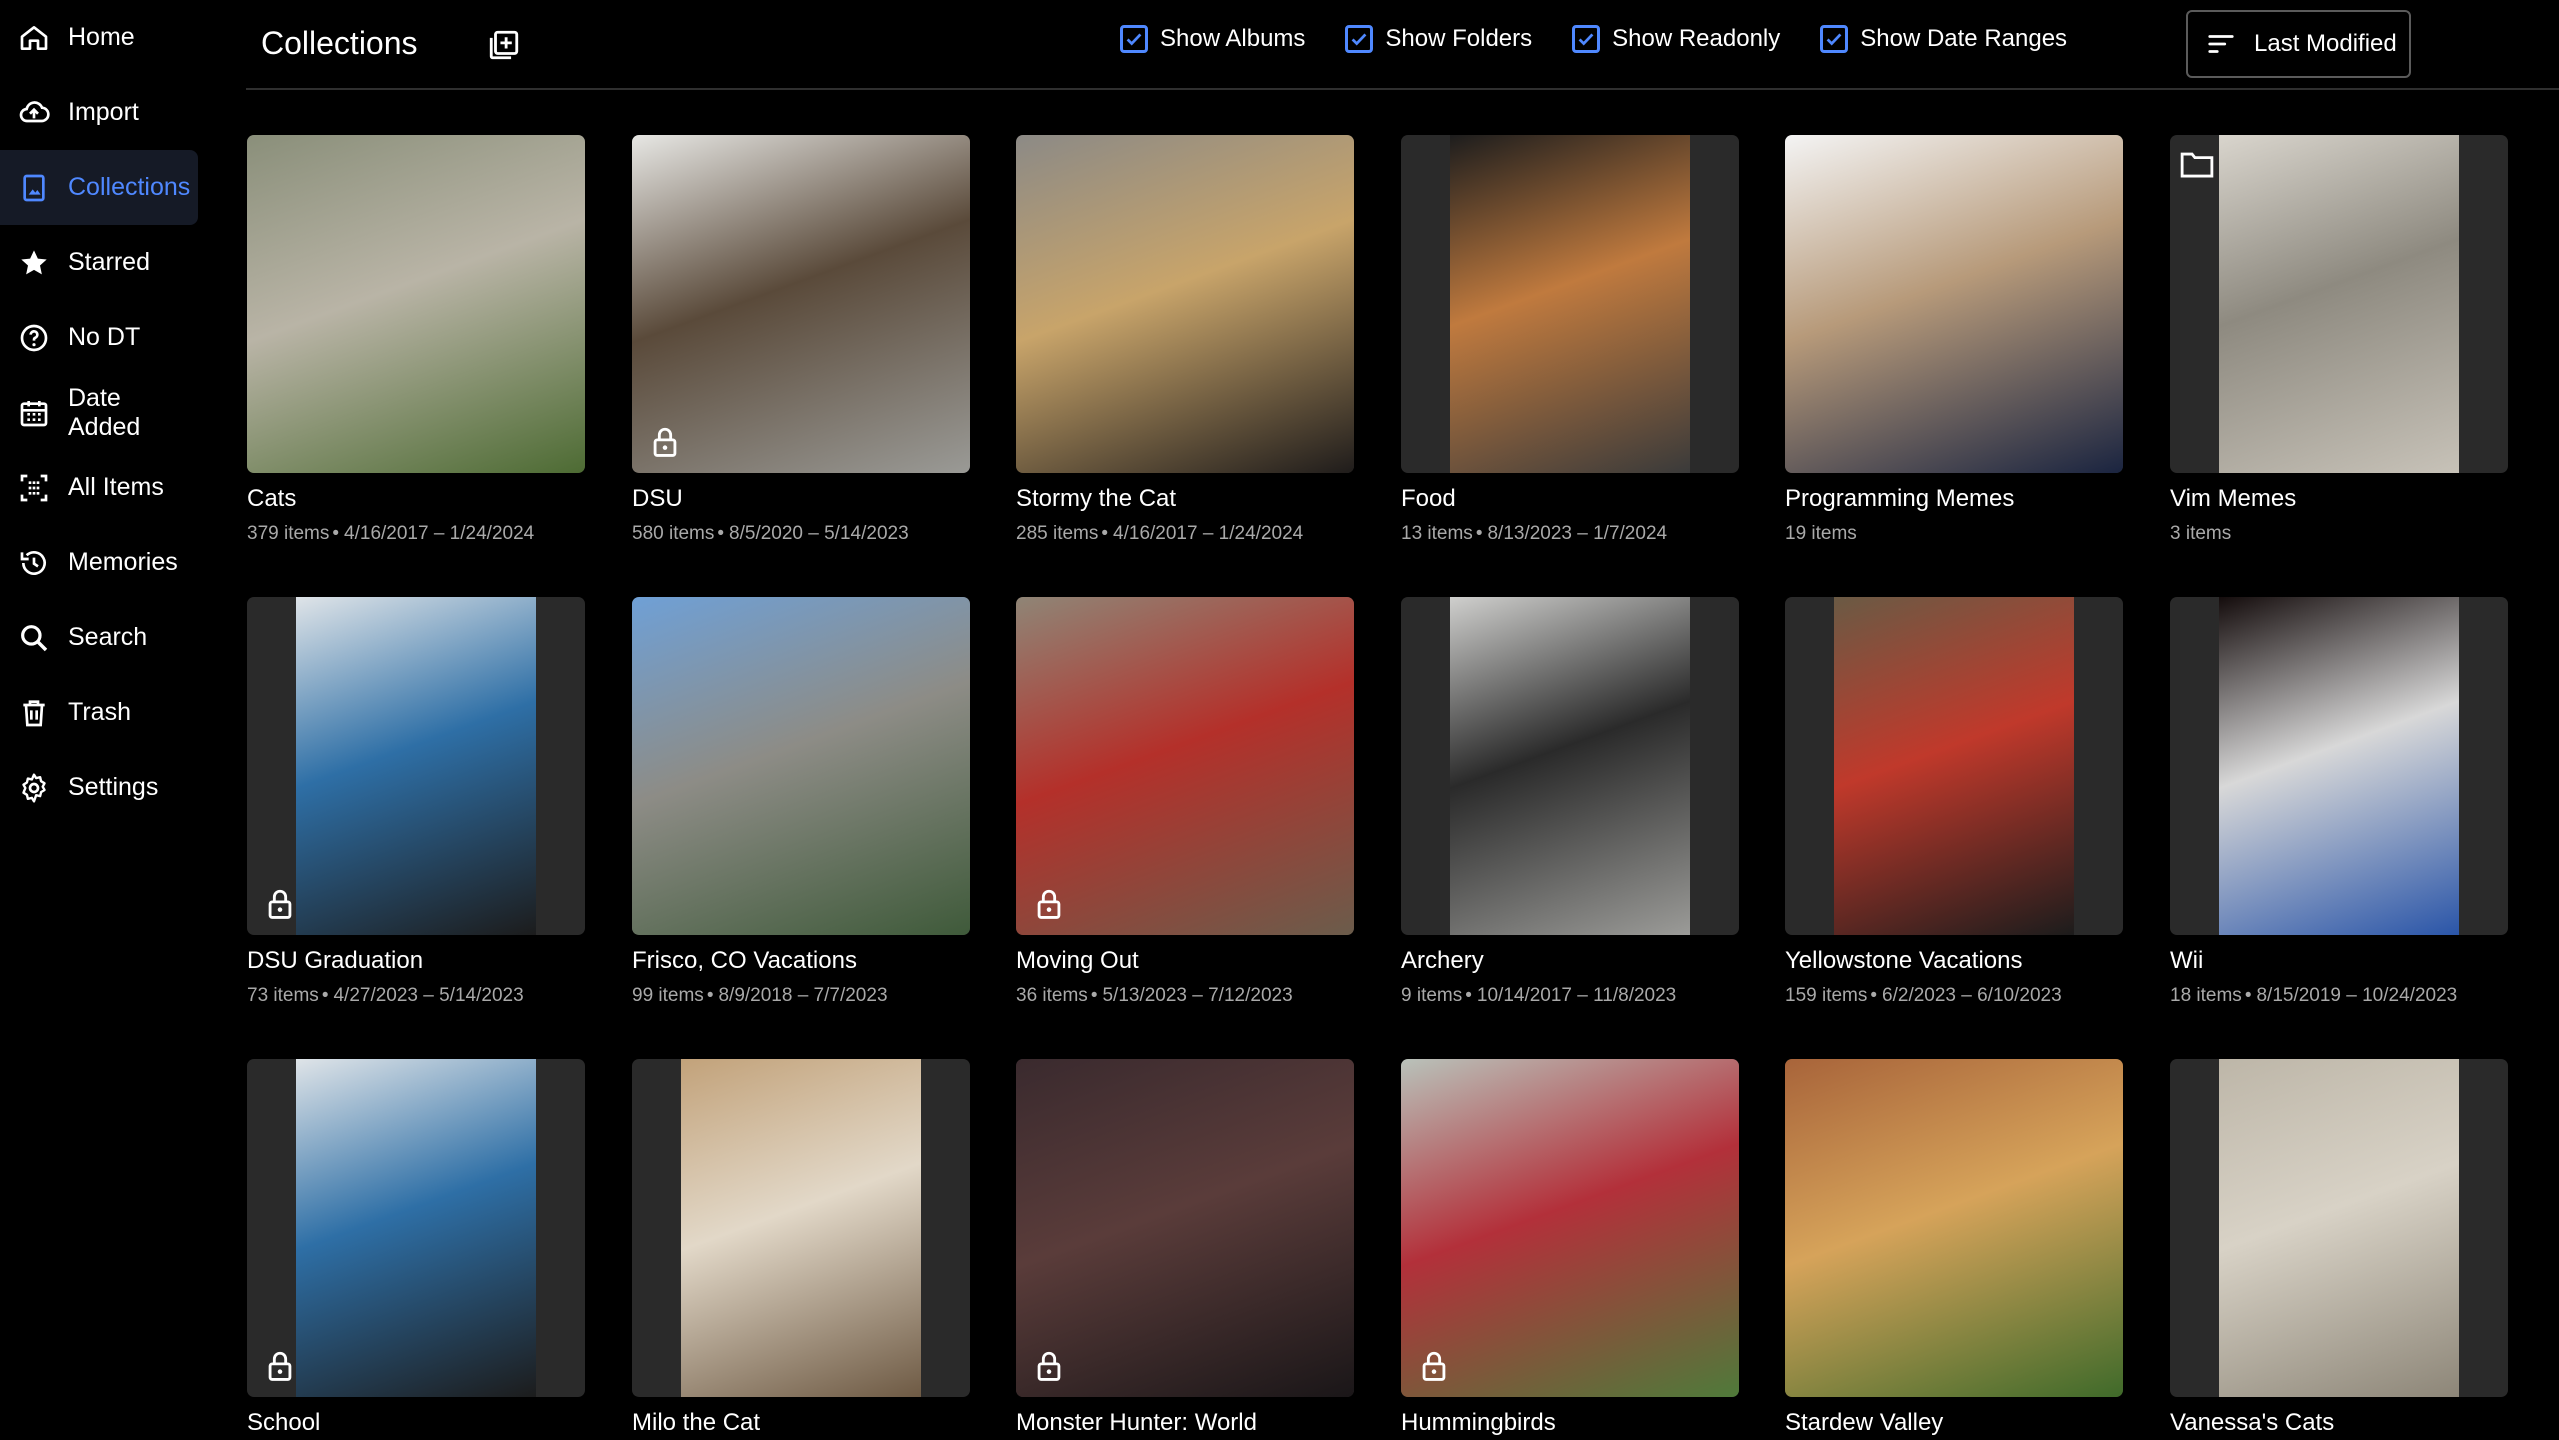 Image resolution: width=2559 pixels, height=1440 pixels. What do you see at coordinates (1057, 533) in the screenshot?
I see `item-count: 285 items` at bounding box center [1057, 533].